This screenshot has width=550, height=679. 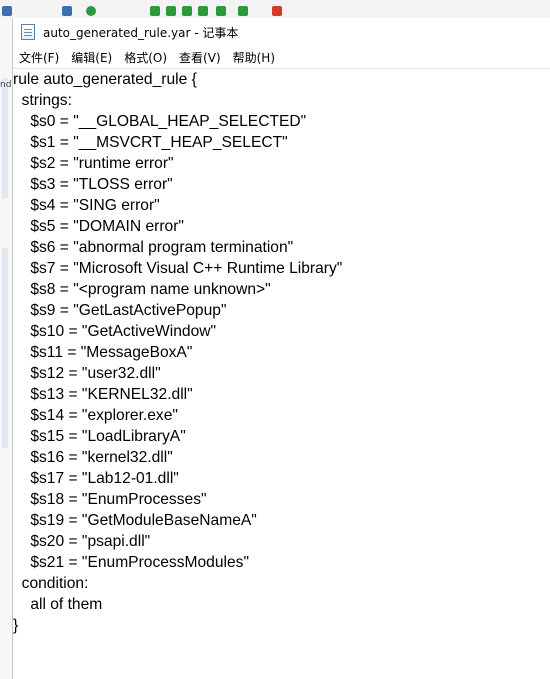 What do you see at coordinates (58, 604) in the screenshot?
I see `editor-line: all of them` at bounding box center [58, 604].